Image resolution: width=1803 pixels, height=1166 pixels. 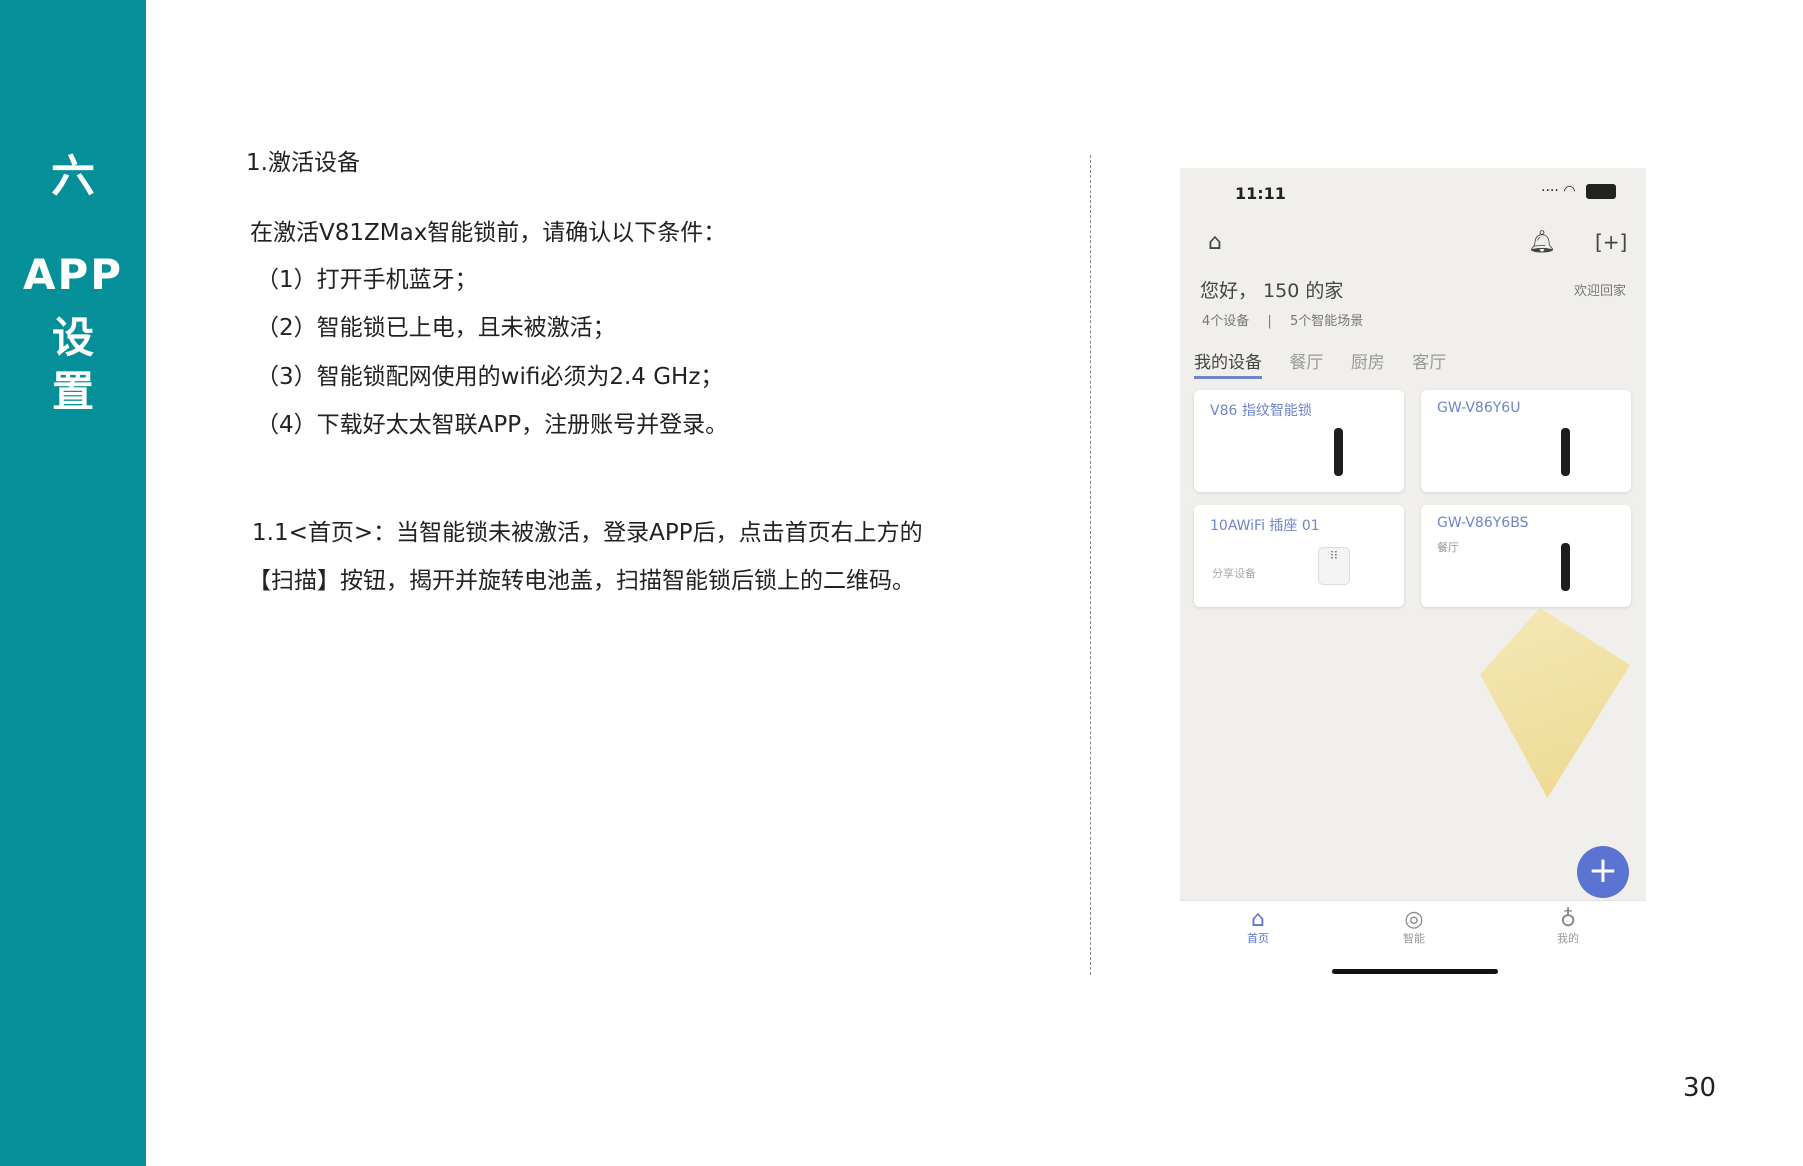 What do you see at coordinates (1429, 363) in the screenshot?
I see `tab-living: 客厅` at bounding box center [1429, 363].